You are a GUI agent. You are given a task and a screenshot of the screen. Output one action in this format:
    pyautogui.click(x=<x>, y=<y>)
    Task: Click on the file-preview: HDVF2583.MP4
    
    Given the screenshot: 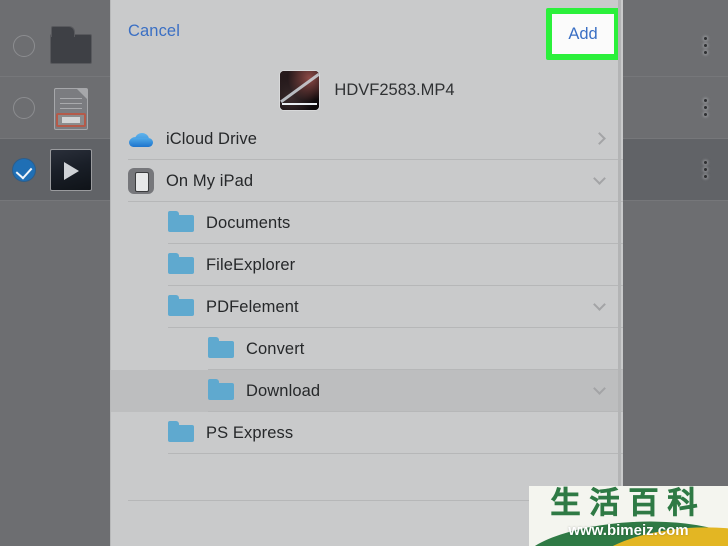 What is the action you would take?
    pyautogui.click(x=367, y=90)
    